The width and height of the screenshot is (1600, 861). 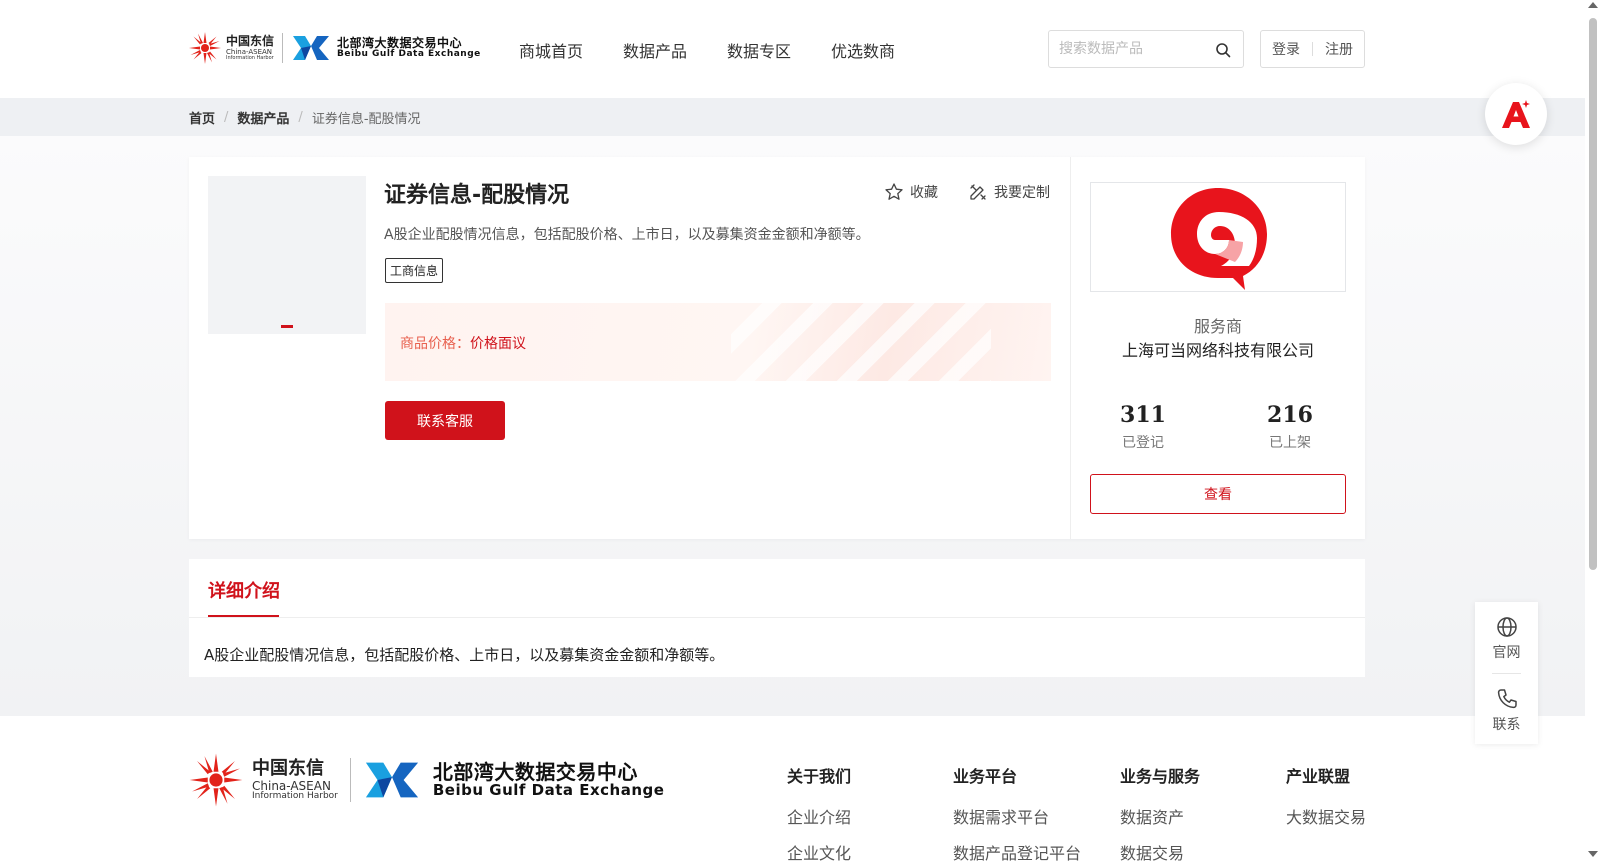 I want to click on footer-logo-bbg-name: 北部湾大数据交易中心, so click(x=535, y=771).